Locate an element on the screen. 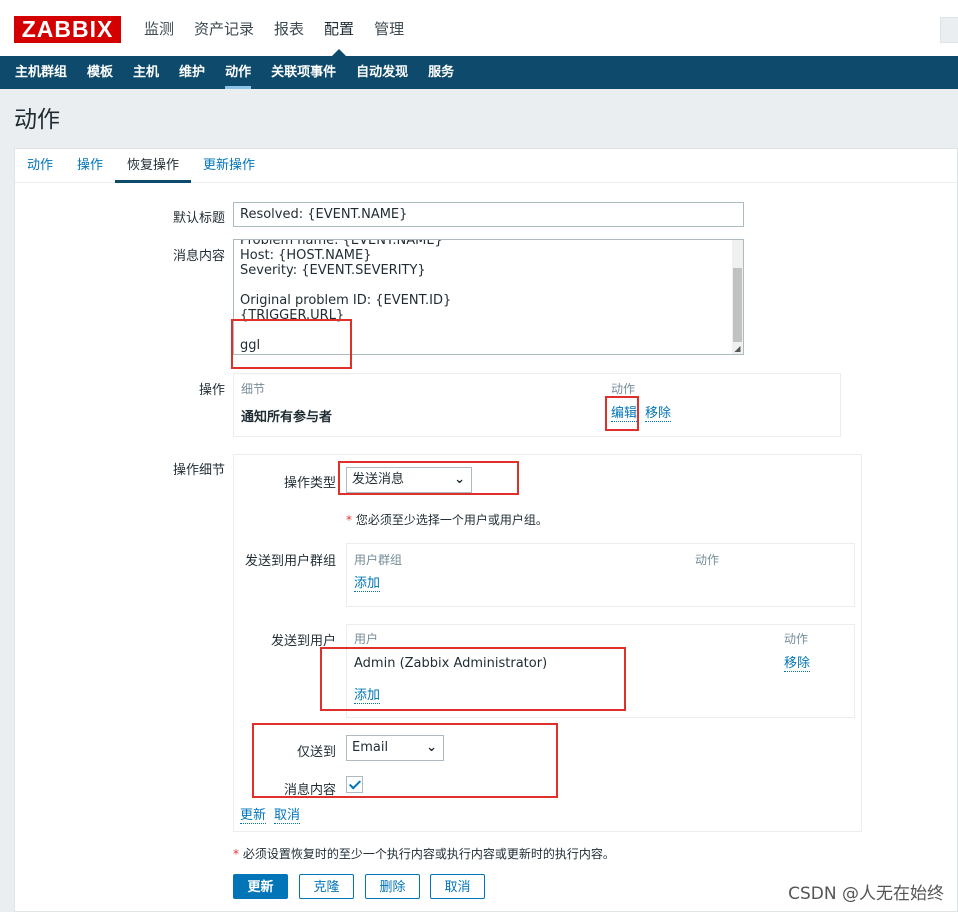 The image size is (958, 912). main-menu-configuration: 配置 is located at coordinates (339, 28).